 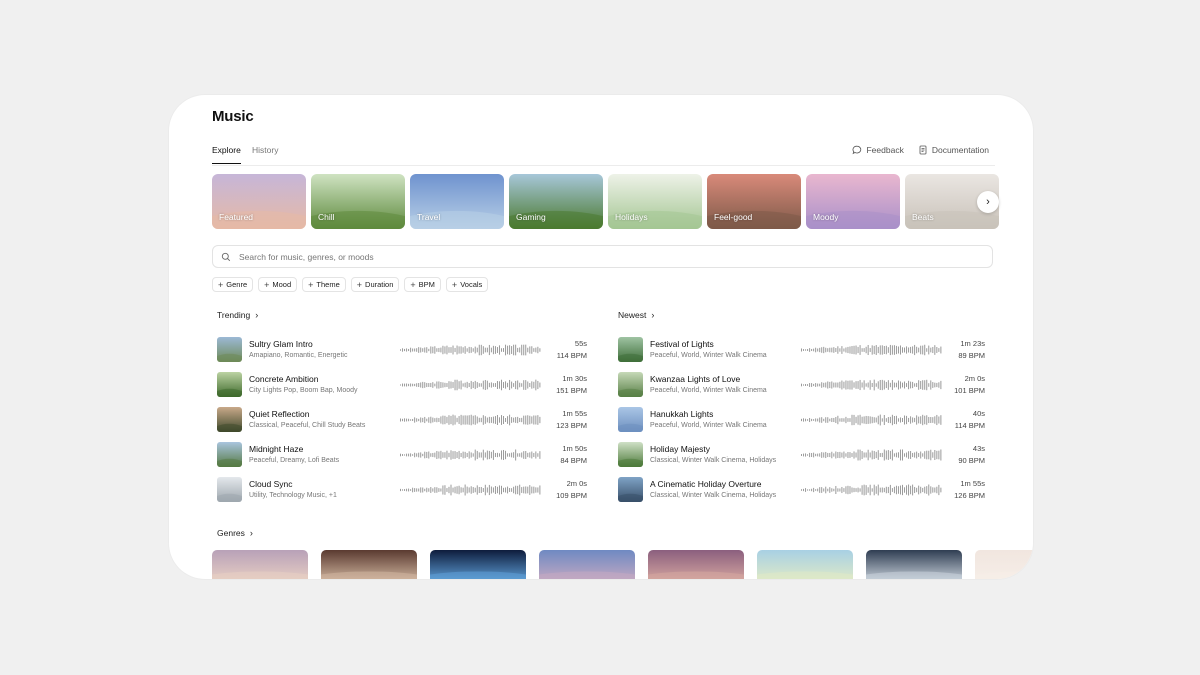 What do you see at coordinates (326, 217) in the screenshot?
I see `category-label: Chill` at bounding box center [326, 217].